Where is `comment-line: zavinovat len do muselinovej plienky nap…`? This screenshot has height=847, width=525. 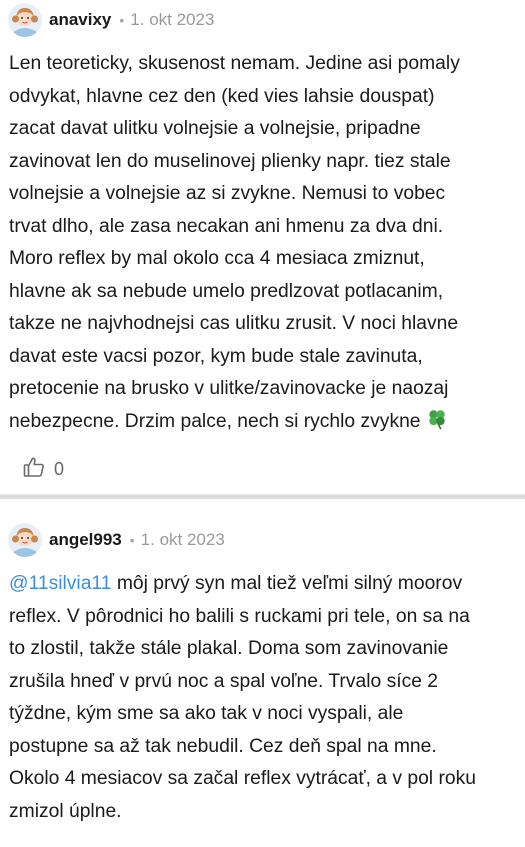
comment-line: zavinovat len do muselinovej plienky nap… is located at coordinates (230, 161).